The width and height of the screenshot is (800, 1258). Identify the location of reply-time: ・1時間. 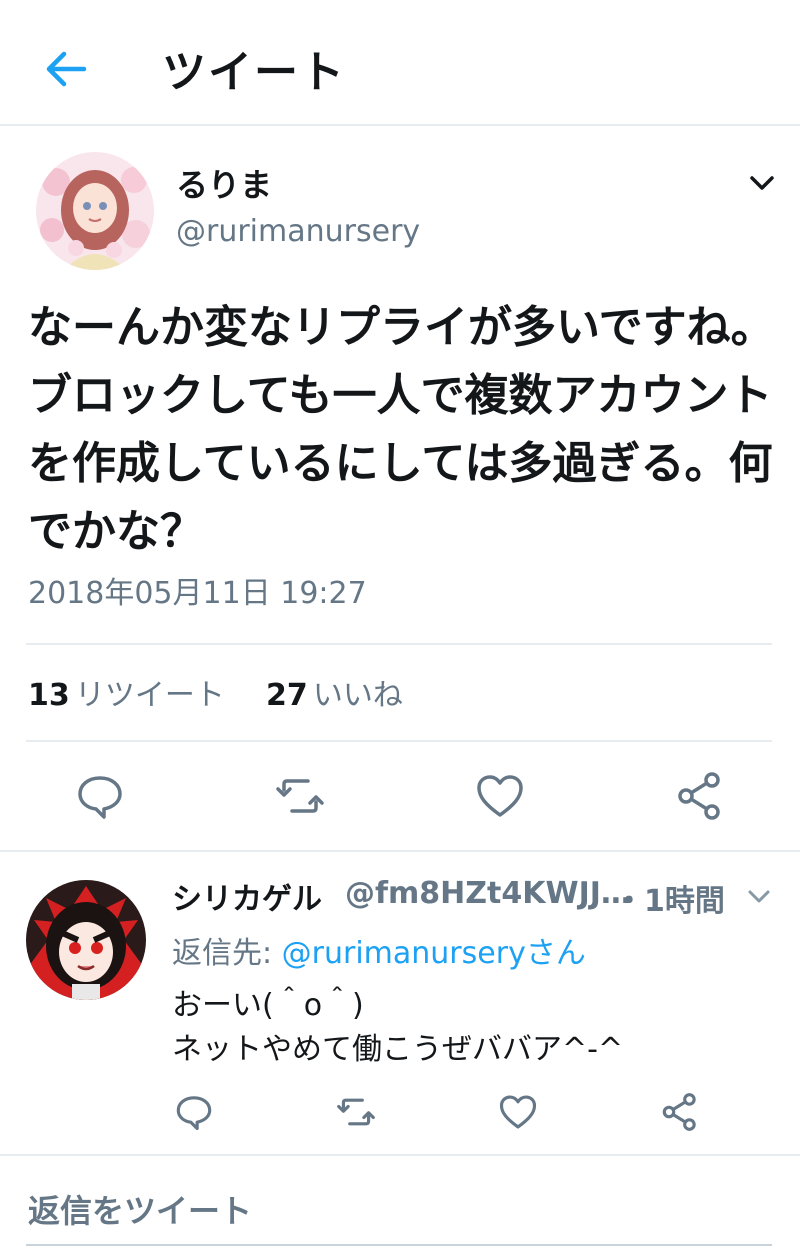
(669, 901).